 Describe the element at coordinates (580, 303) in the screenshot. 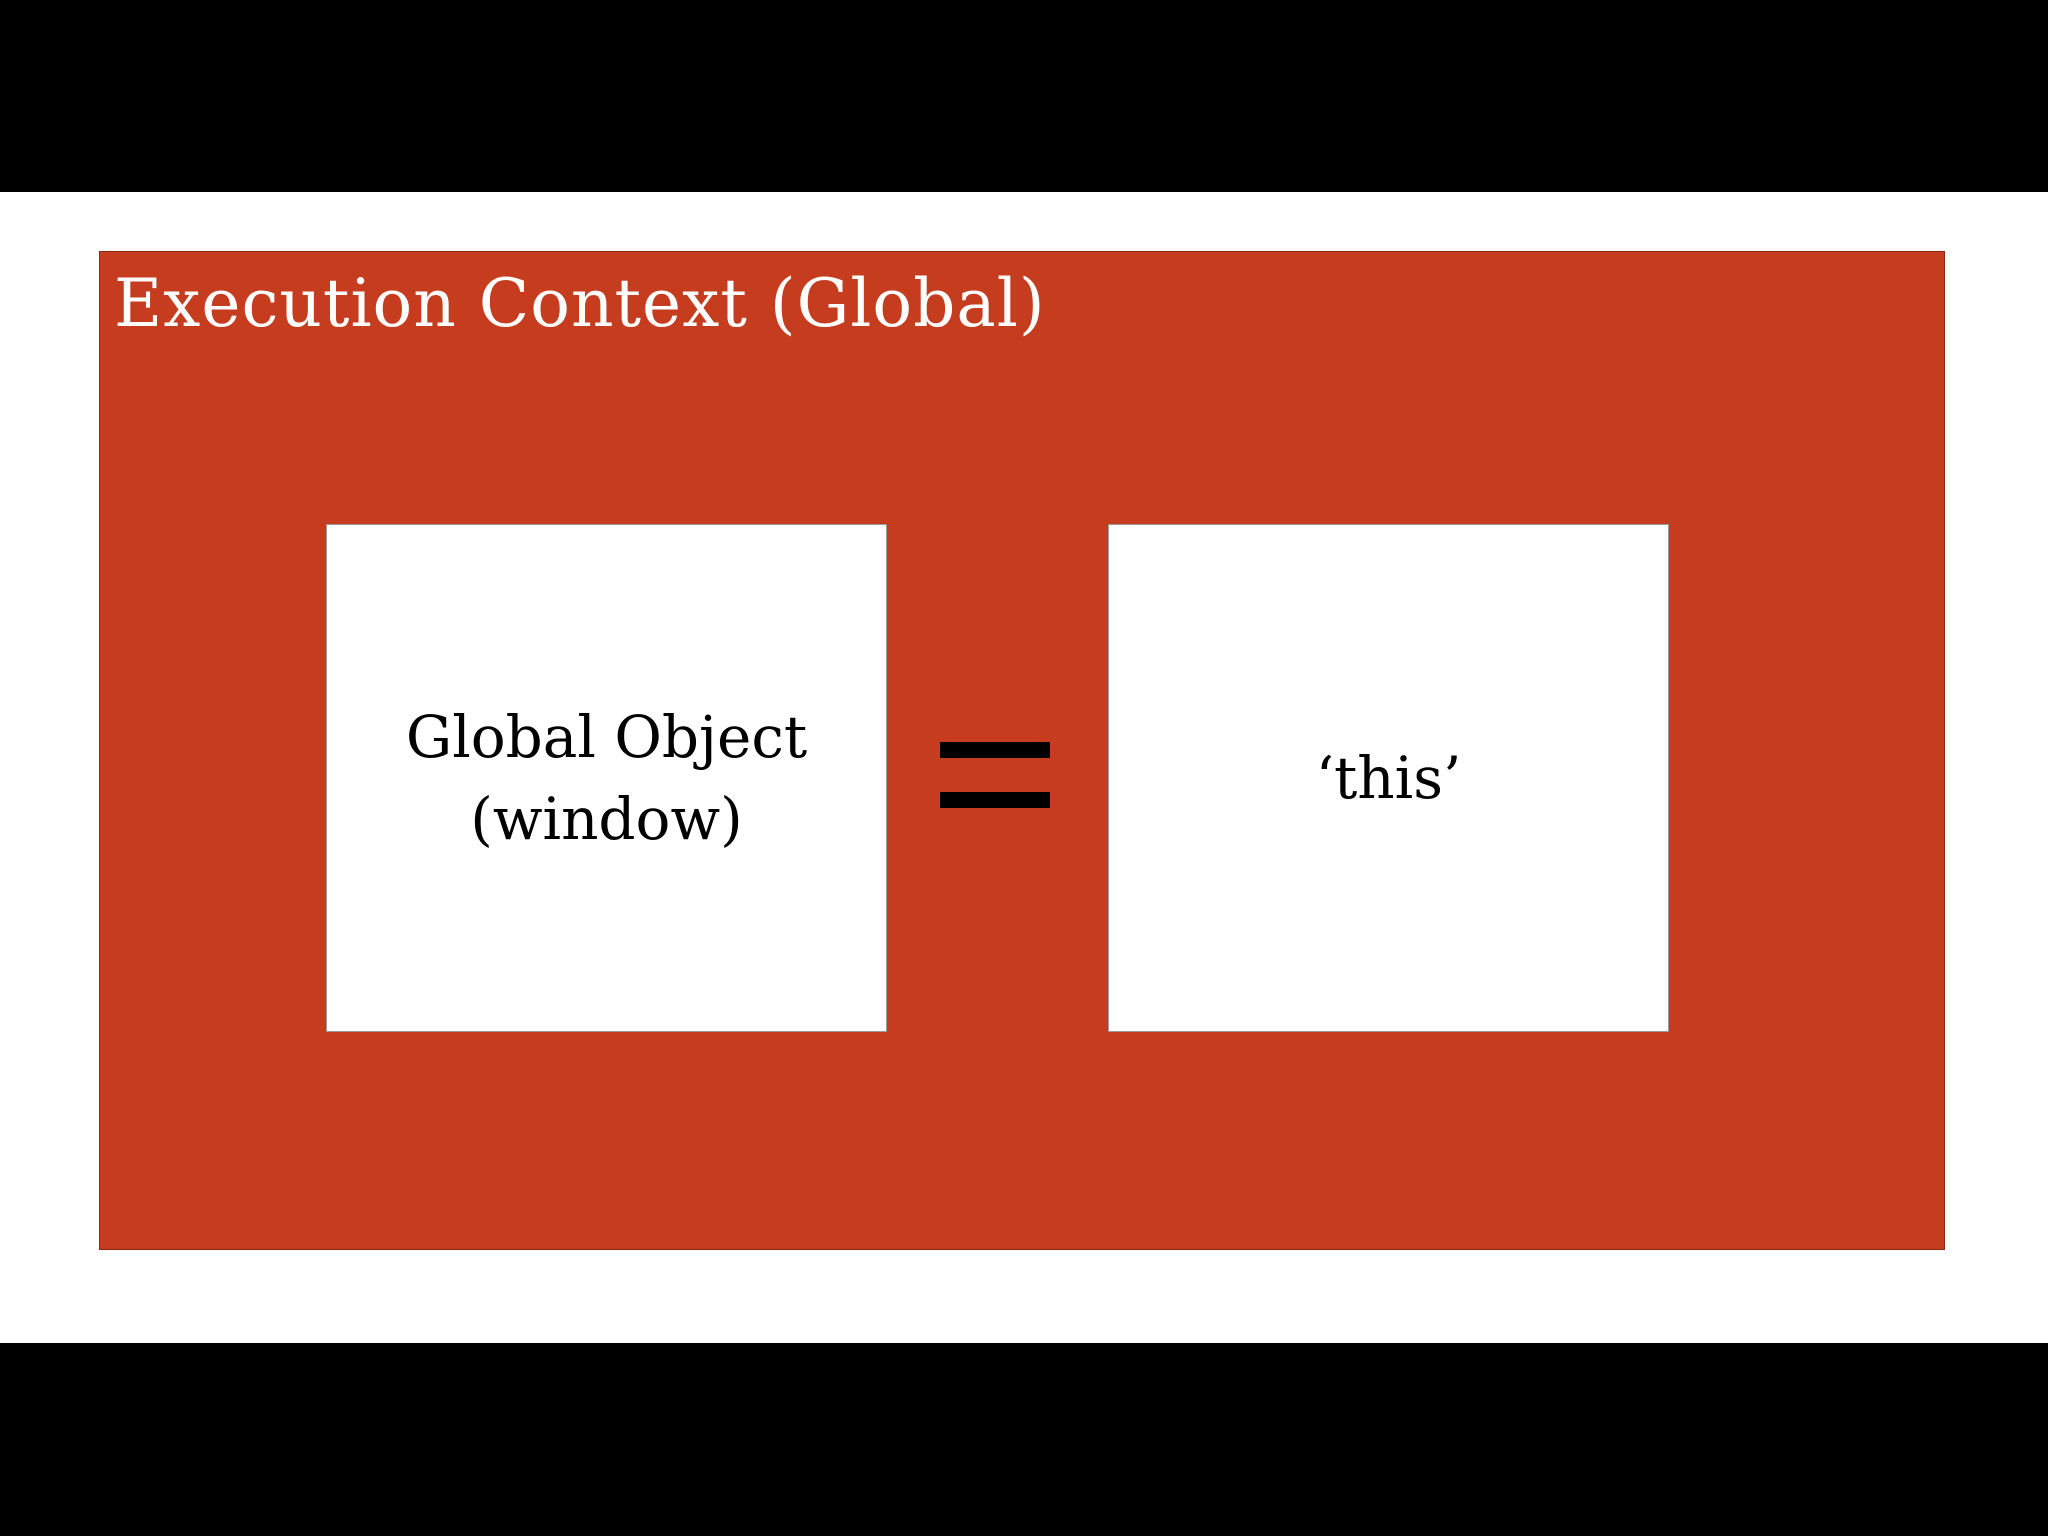

I see `context-title: Execution Context (Global)` at that location.